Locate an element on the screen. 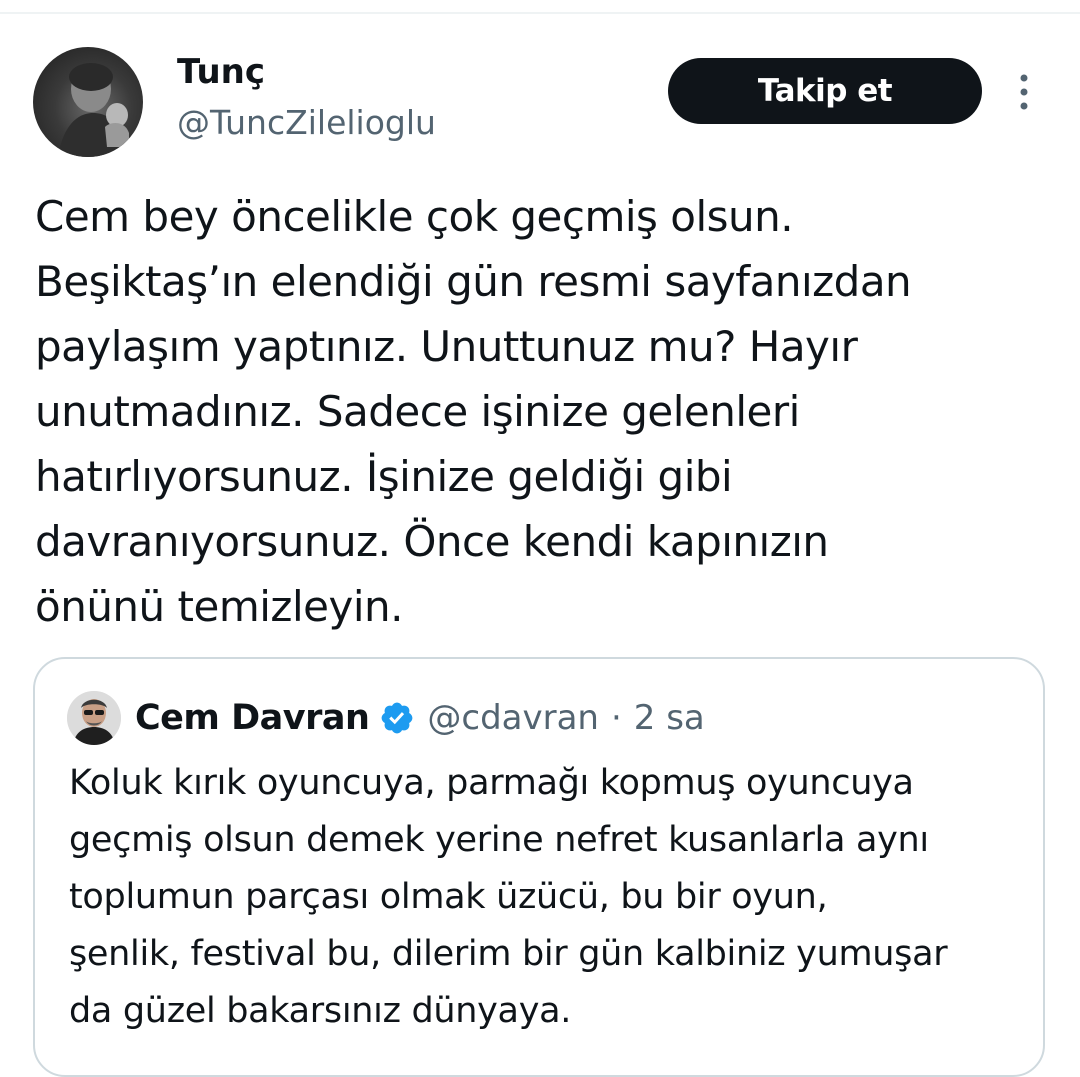 This screenshot has height=1077, width=1080. author-avatar is located at coordinates (88, 102).